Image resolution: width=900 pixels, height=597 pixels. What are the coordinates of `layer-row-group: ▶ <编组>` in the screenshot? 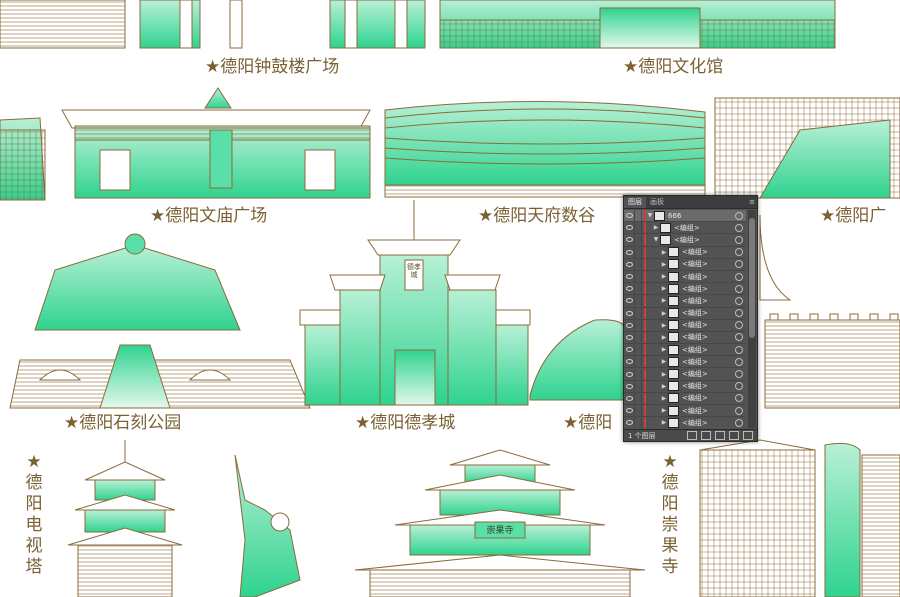 It's located at (685, 228).